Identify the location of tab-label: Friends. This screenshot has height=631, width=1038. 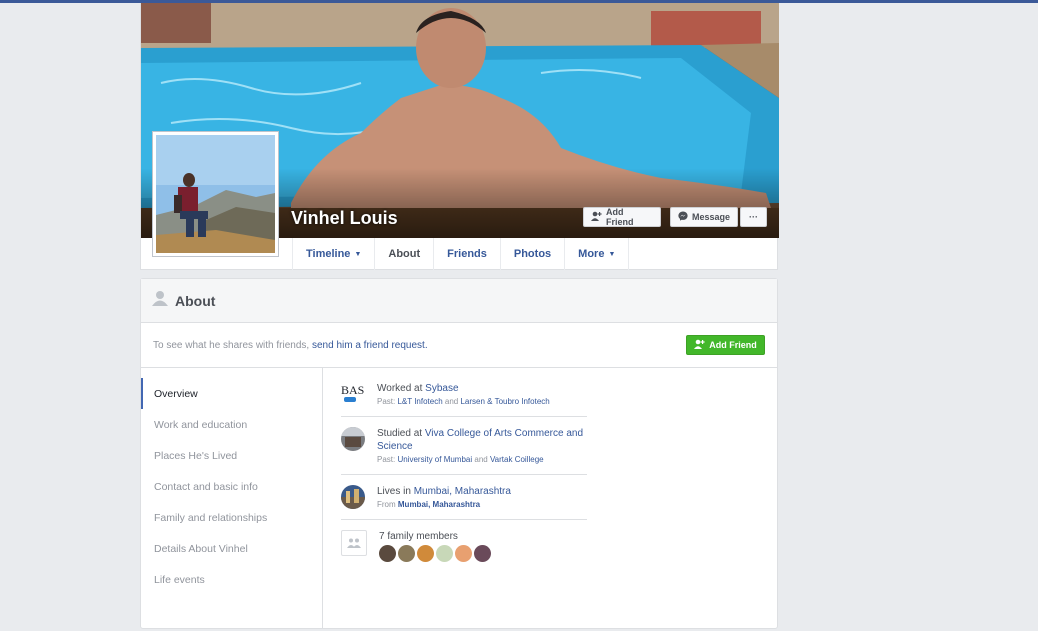
(467, 254).